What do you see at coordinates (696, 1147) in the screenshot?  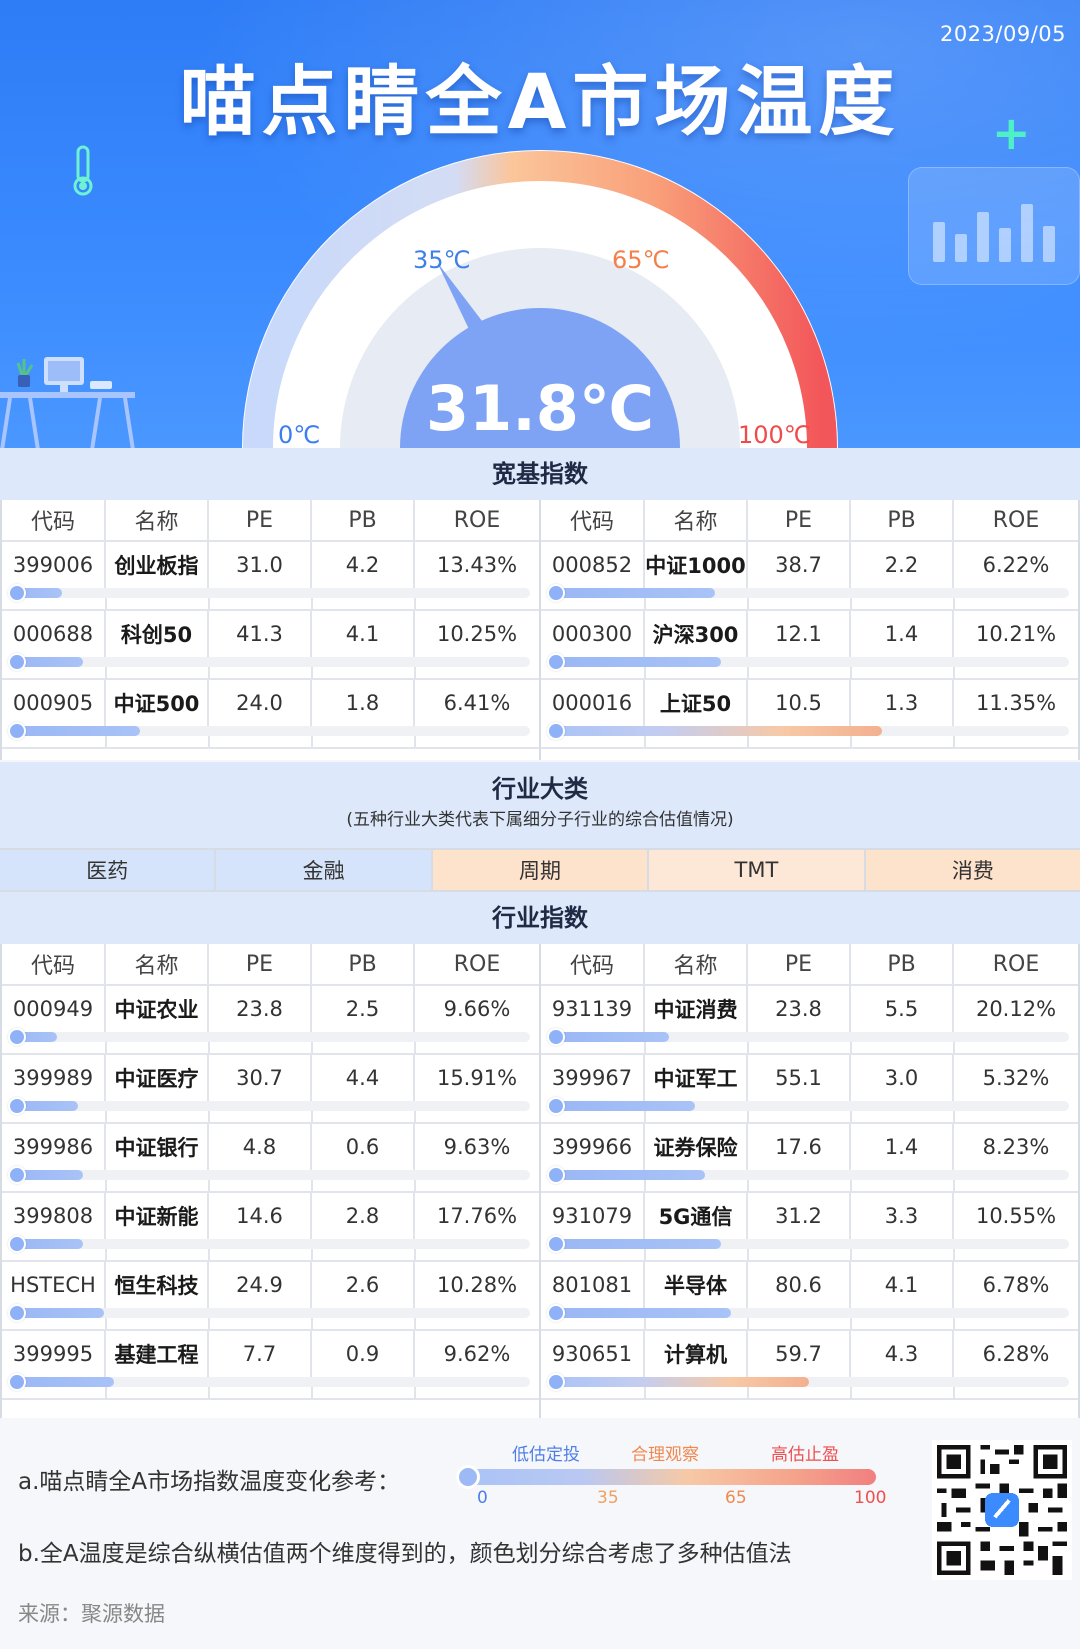 I see `name-cell: 证券保险` at bounding box center [696, 1147].